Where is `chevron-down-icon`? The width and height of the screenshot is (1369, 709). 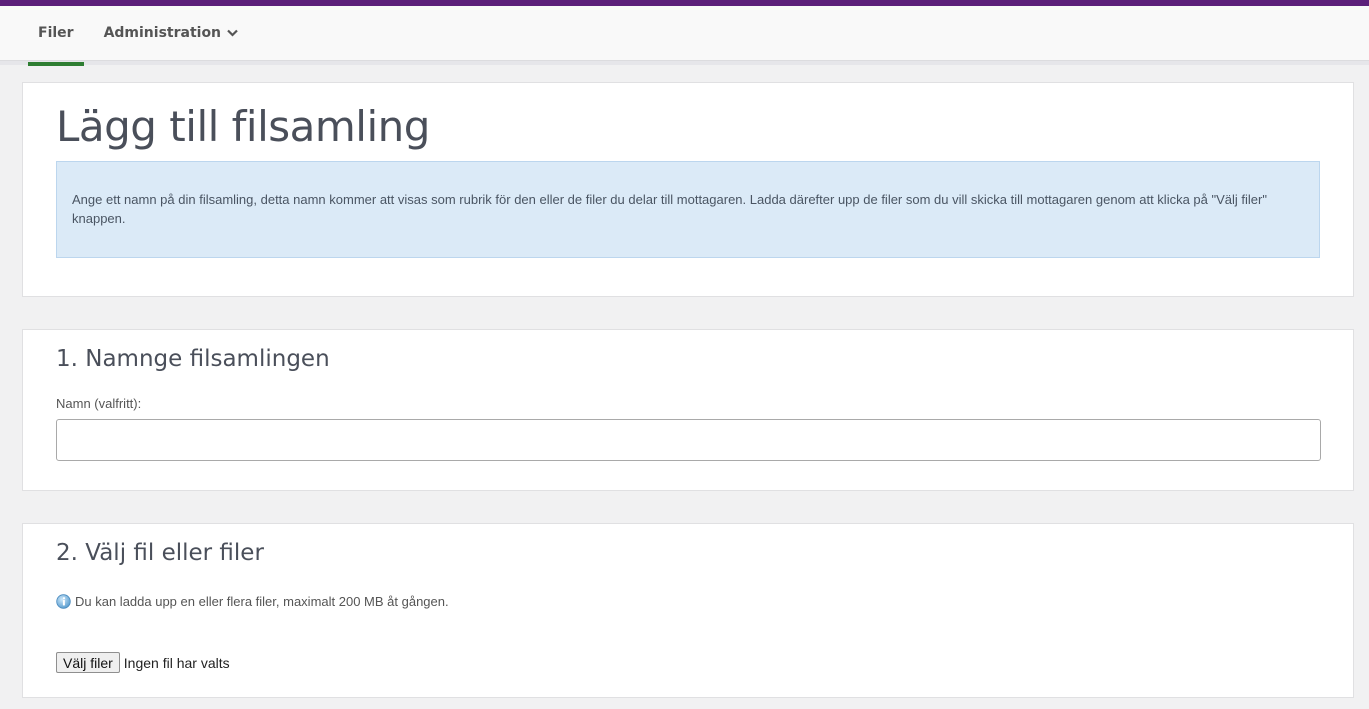 chevron-down-icon is located at coordinates (232, 33).